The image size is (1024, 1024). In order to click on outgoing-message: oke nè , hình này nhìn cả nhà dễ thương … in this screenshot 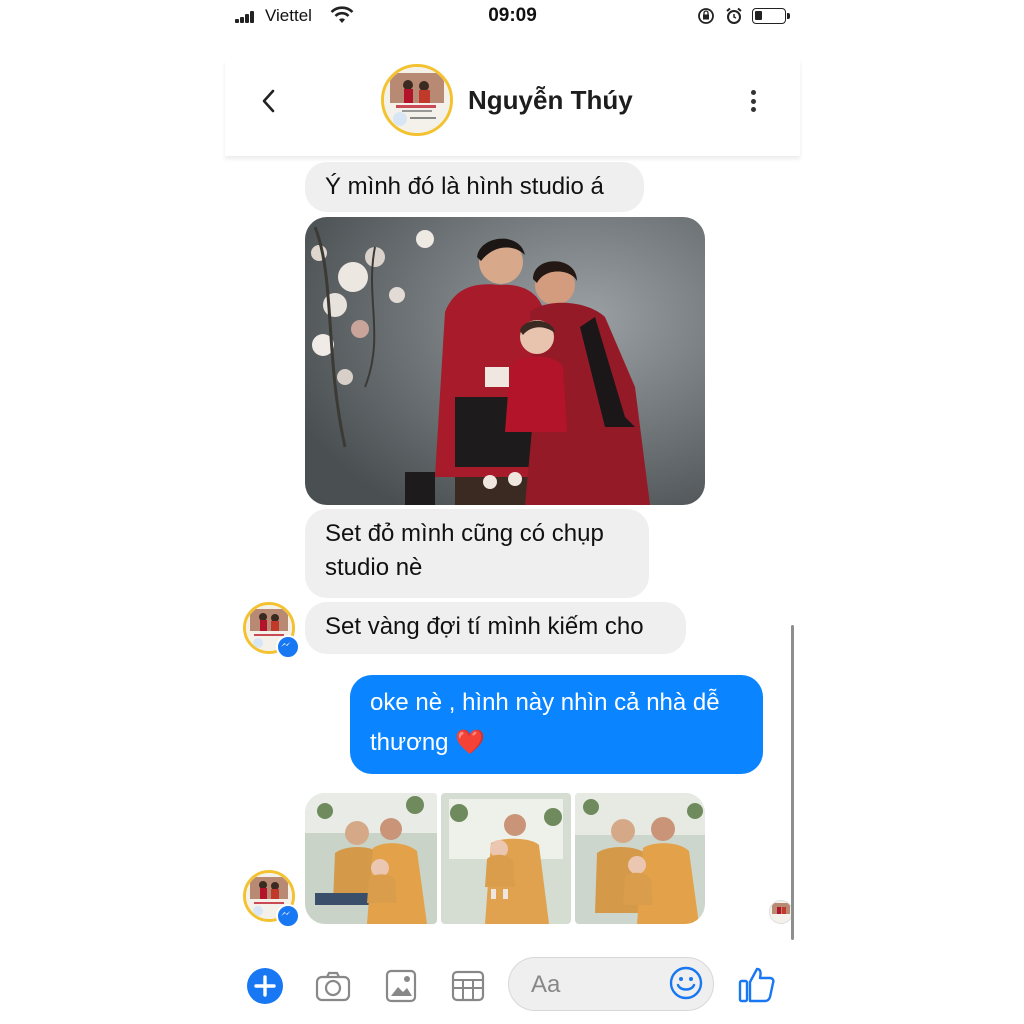, I will do `click(556, 724)`.